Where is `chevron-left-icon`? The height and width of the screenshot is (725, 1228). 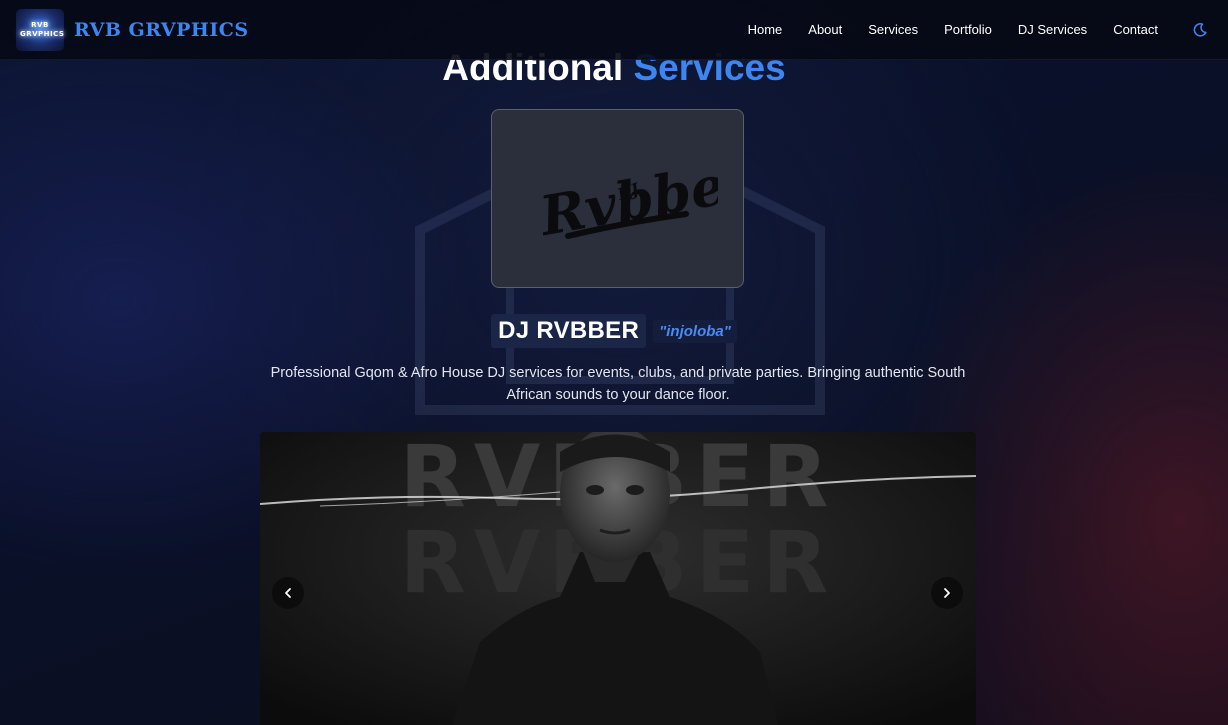 chevron-left-icon is located at coordinates (288, 593).